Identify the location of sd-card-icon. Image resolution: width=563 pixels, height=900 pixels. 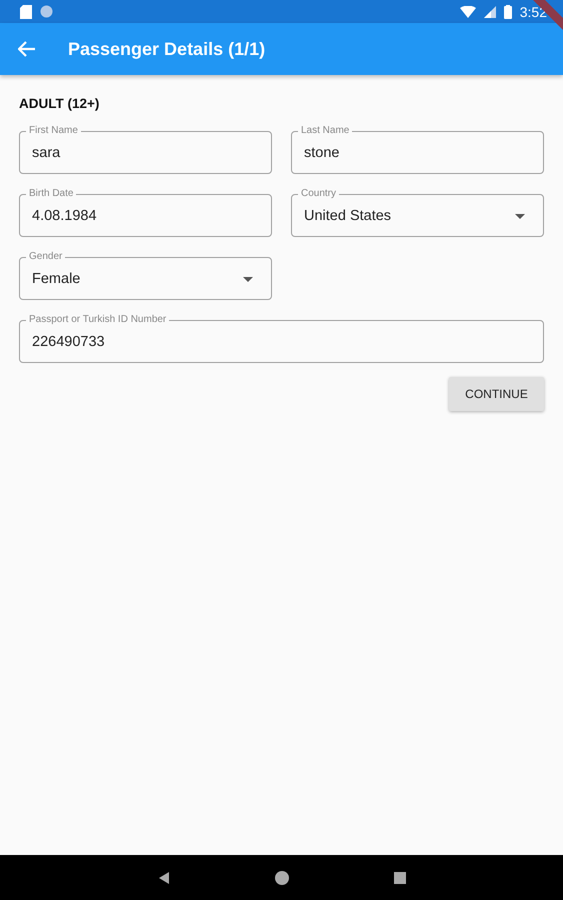
(26, 11).